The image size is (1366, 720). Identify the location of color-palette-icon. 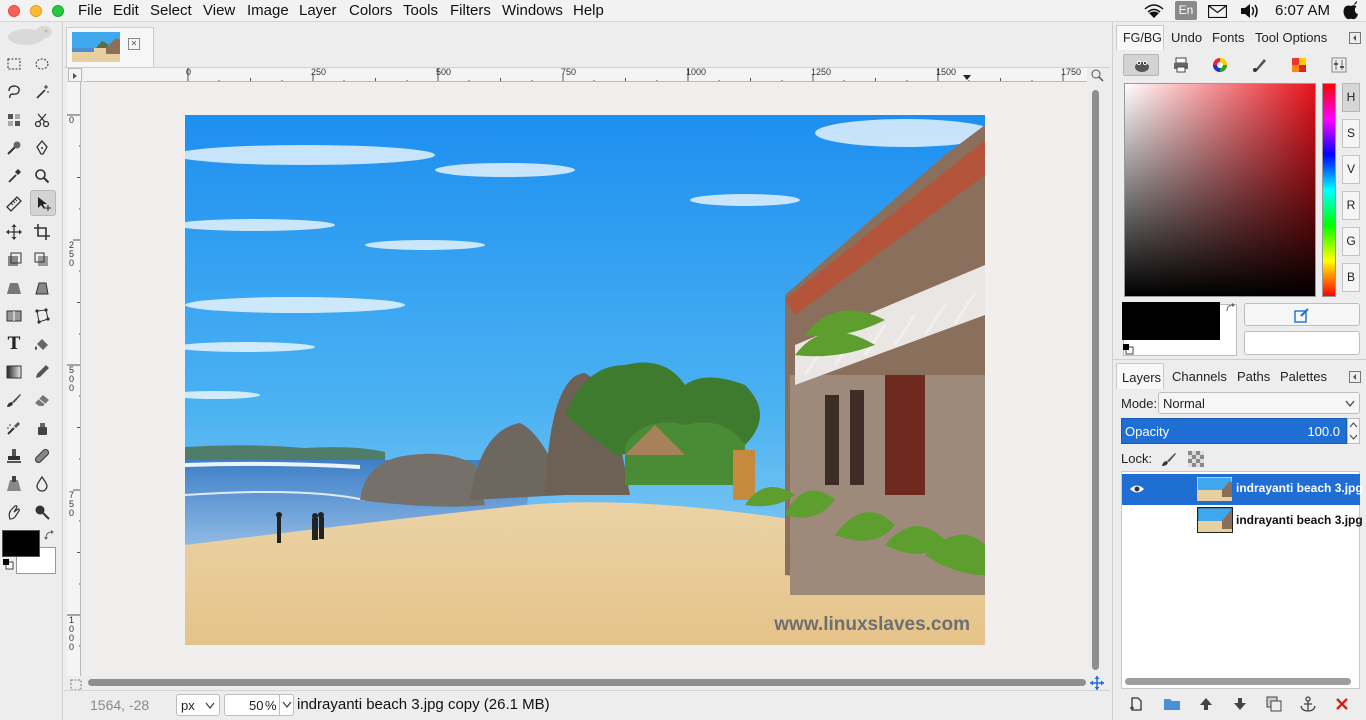
(1299, 65).